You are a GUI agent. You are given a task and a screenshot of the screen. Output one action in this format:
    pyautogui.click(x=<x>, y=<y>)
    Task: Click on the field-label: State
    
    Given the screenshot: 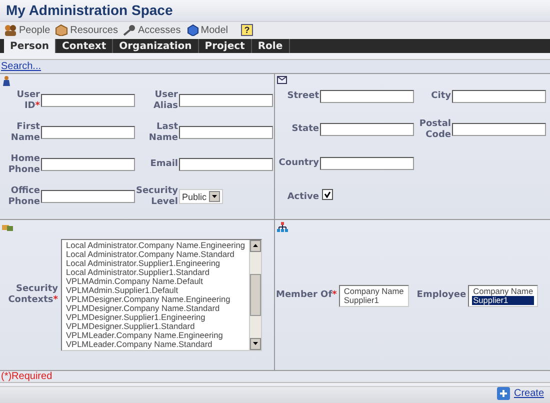 What is the action you would take?
    pyautogui.click(x=305, y=130)
    